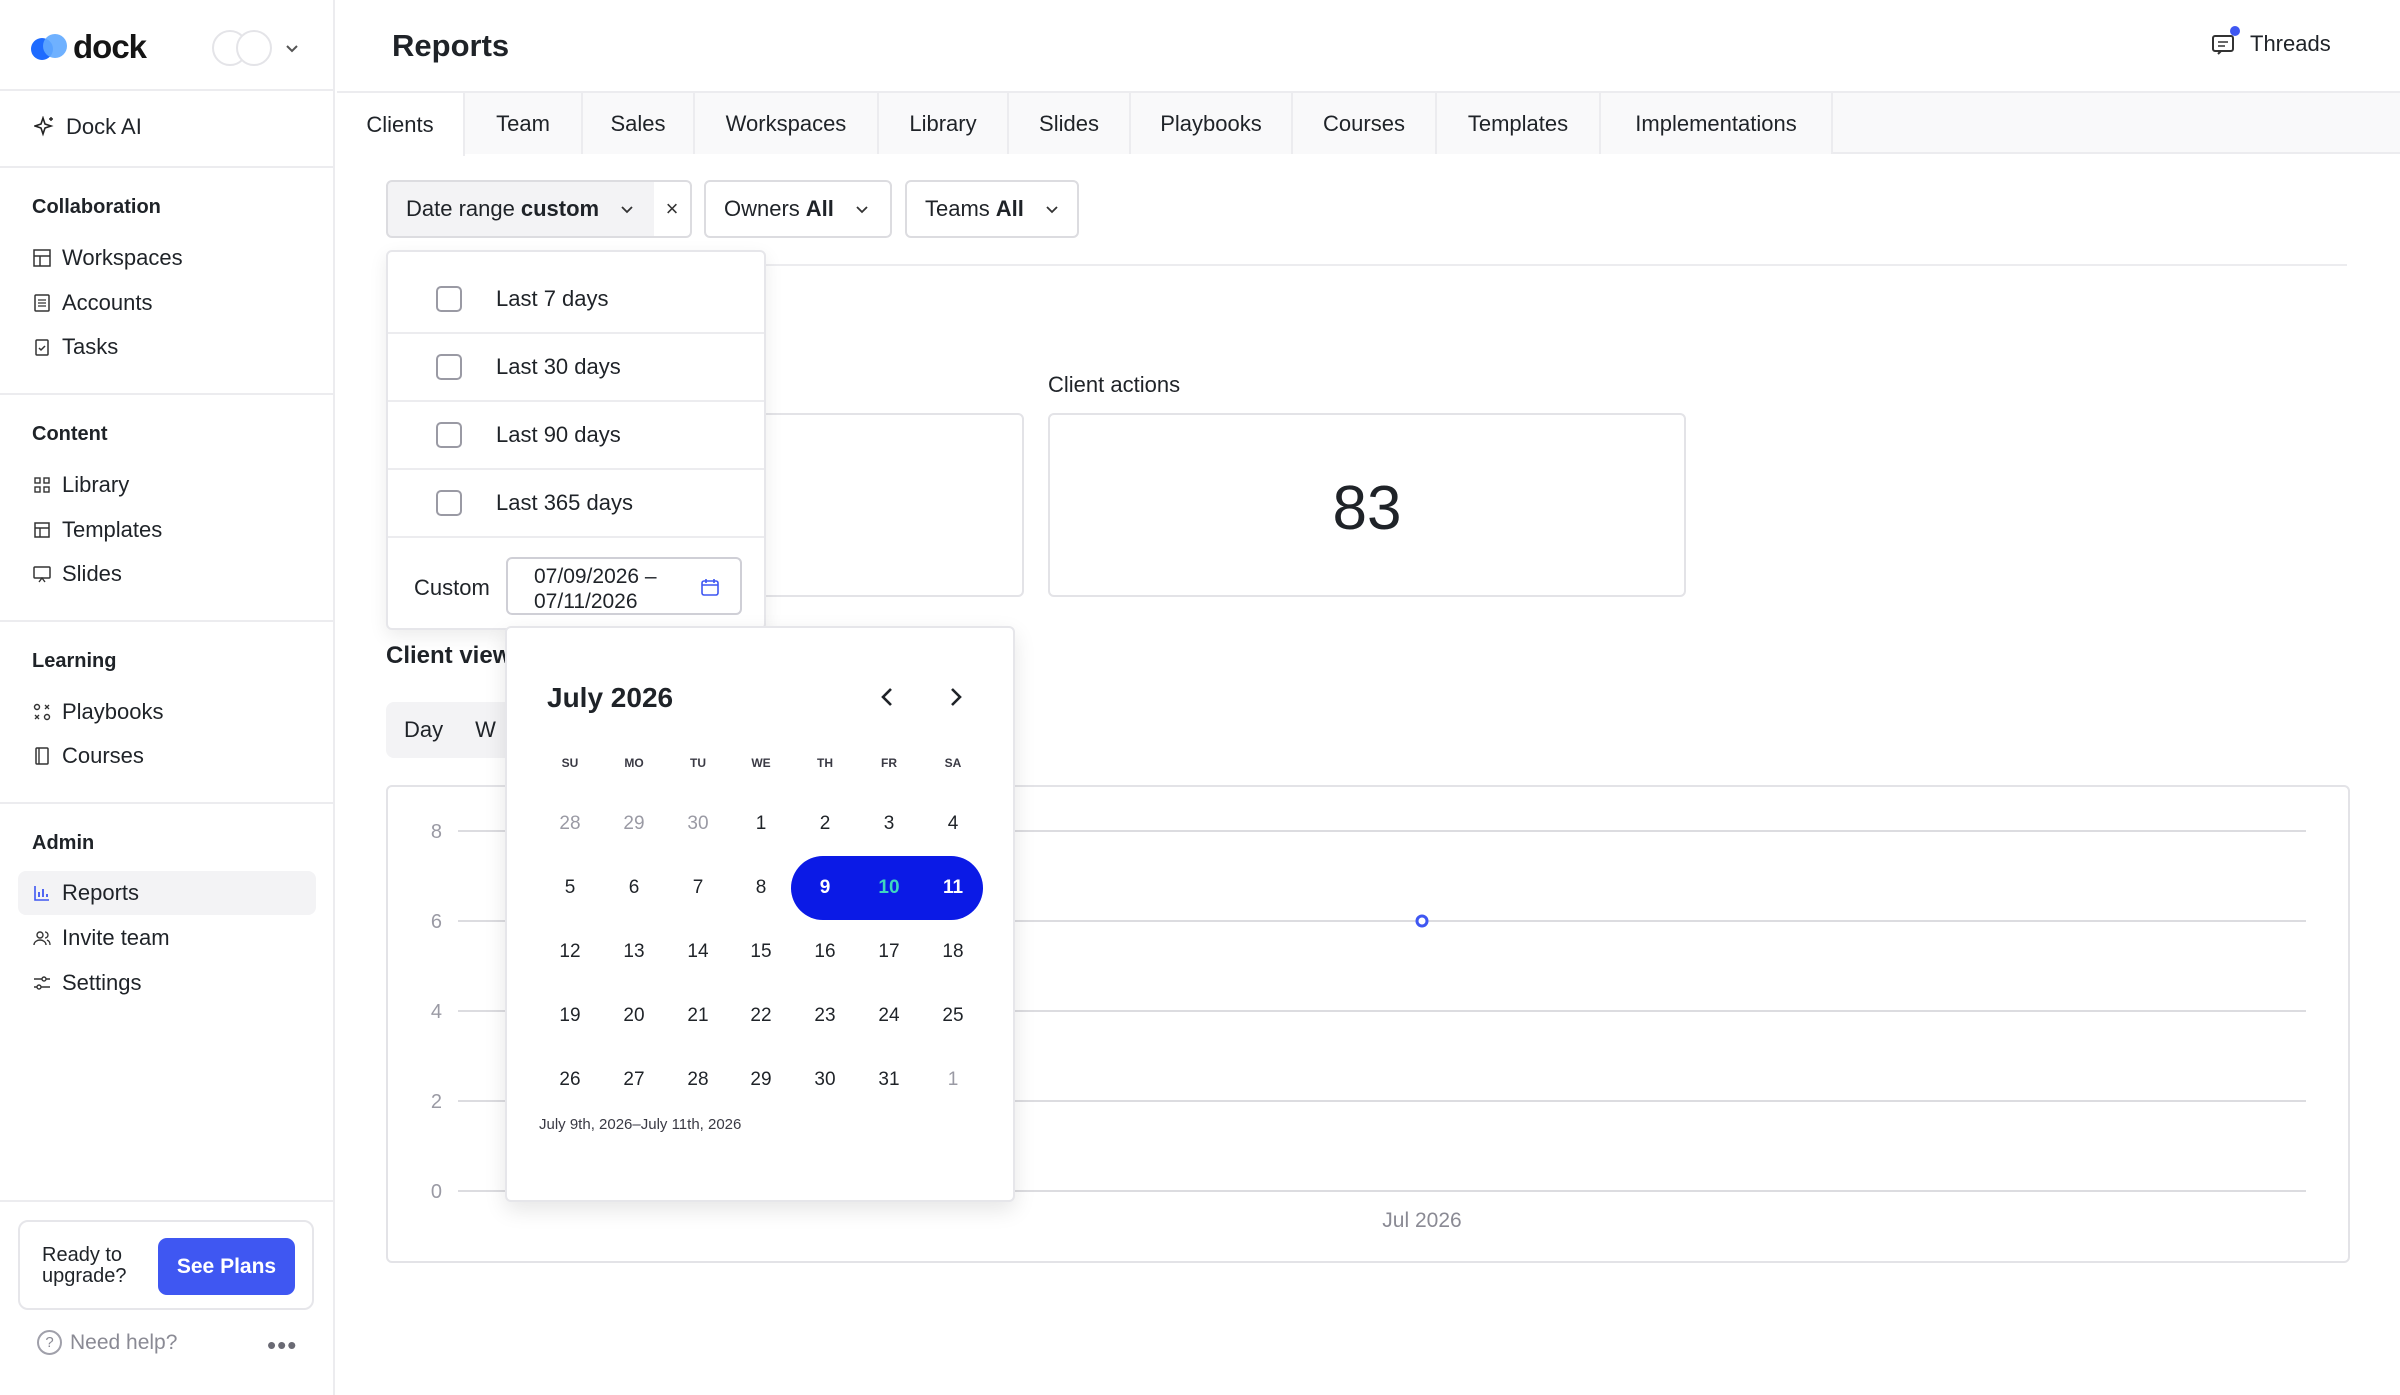 This screenshot has width=2400, height=1395. What do you see at coordinates (819, 208) in the screenshot?
I see `filter-value: All` at bounding box center [819, 208].